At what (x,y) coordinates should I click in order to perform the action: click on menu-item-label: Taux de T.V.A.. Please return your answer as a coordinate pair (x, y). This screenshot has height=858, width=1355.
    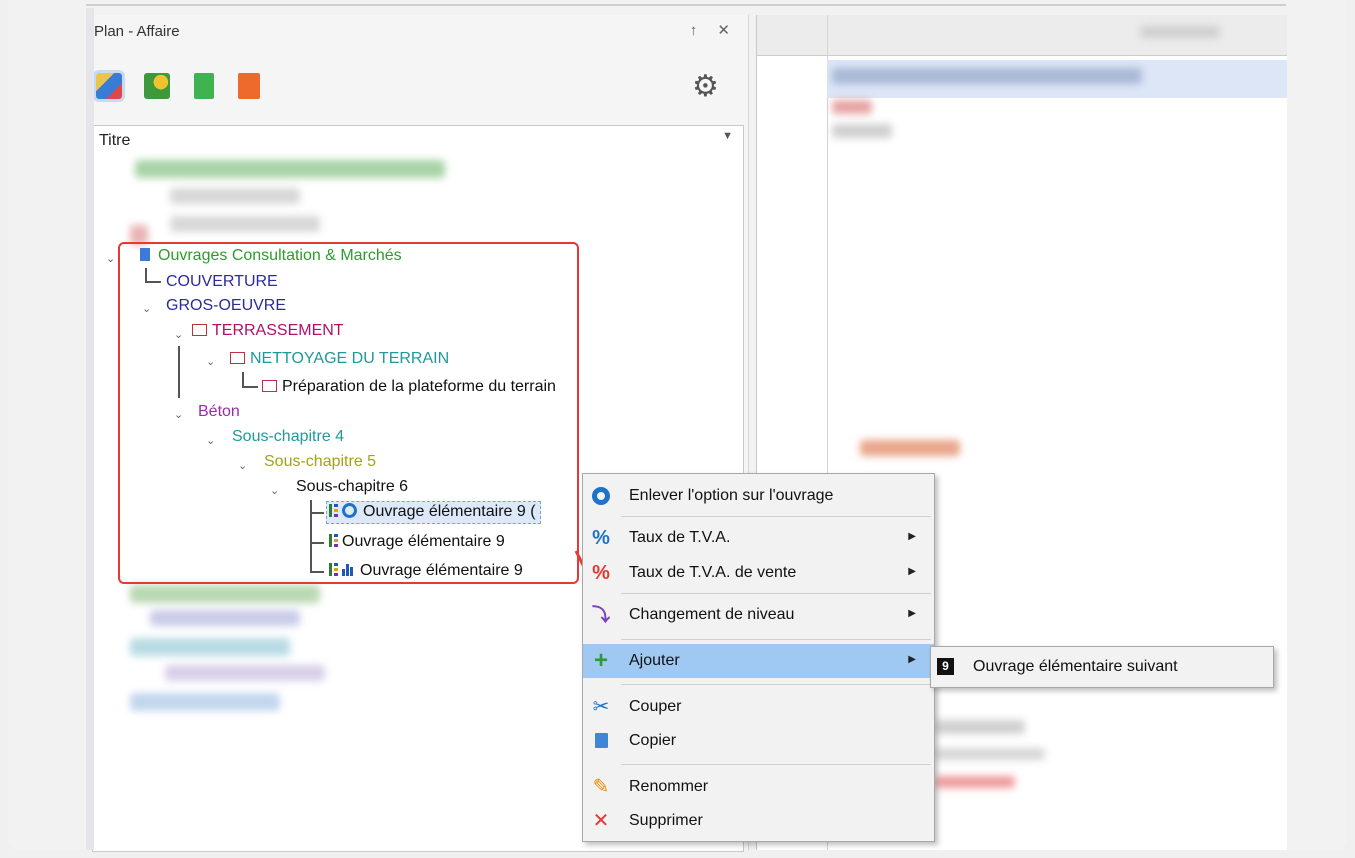
    Looking at the image, I should click on (680, 537).